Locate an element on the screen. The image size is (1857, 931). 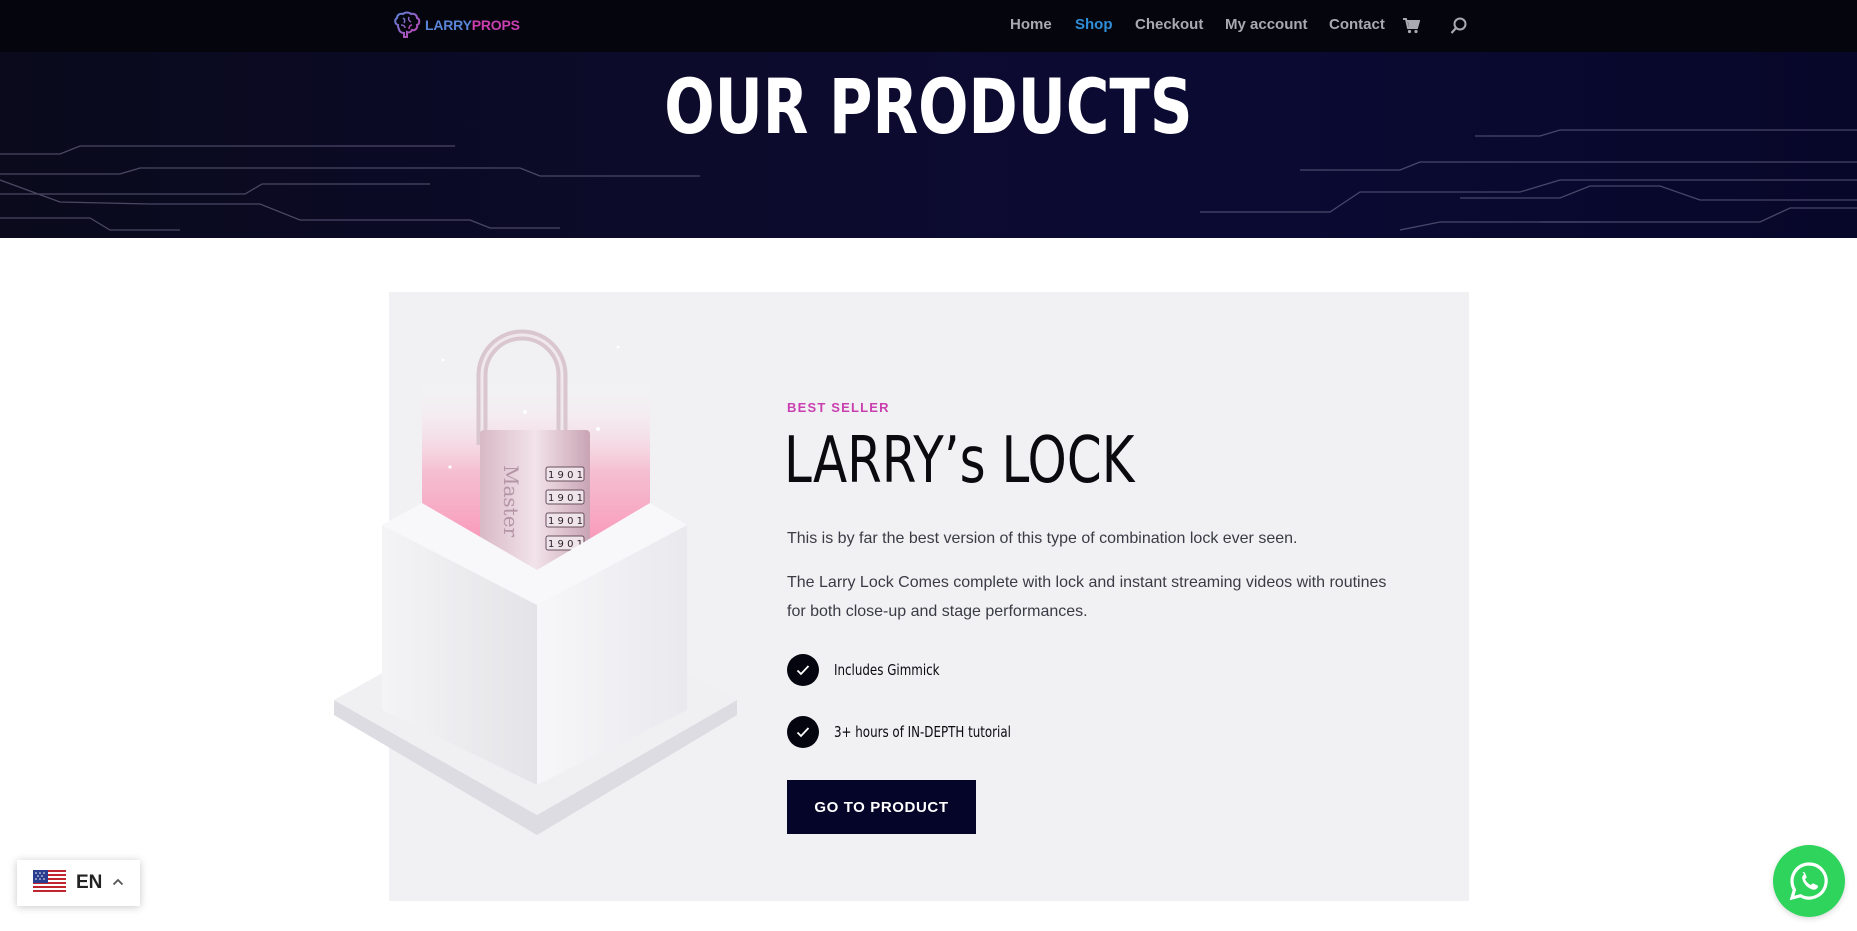
logo-text: LARRYPROPS is located at coordinates (472, 25).